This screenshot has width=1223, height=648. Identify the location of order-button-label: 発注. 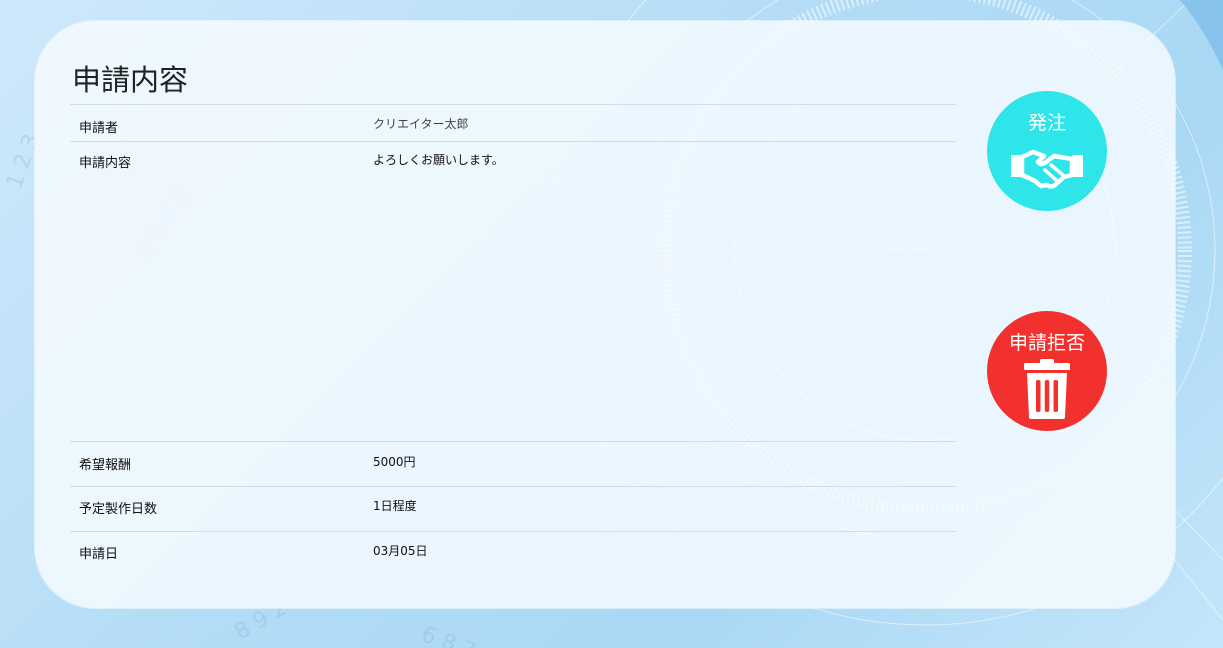
(1046, 123).